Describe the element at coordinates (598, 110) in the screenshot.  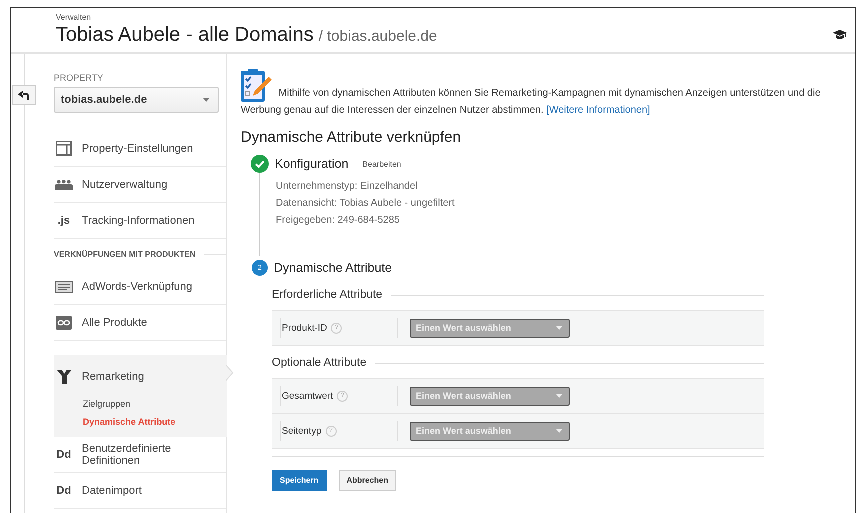
I see `more-info-link: [Weitere Informationen]` at that location.